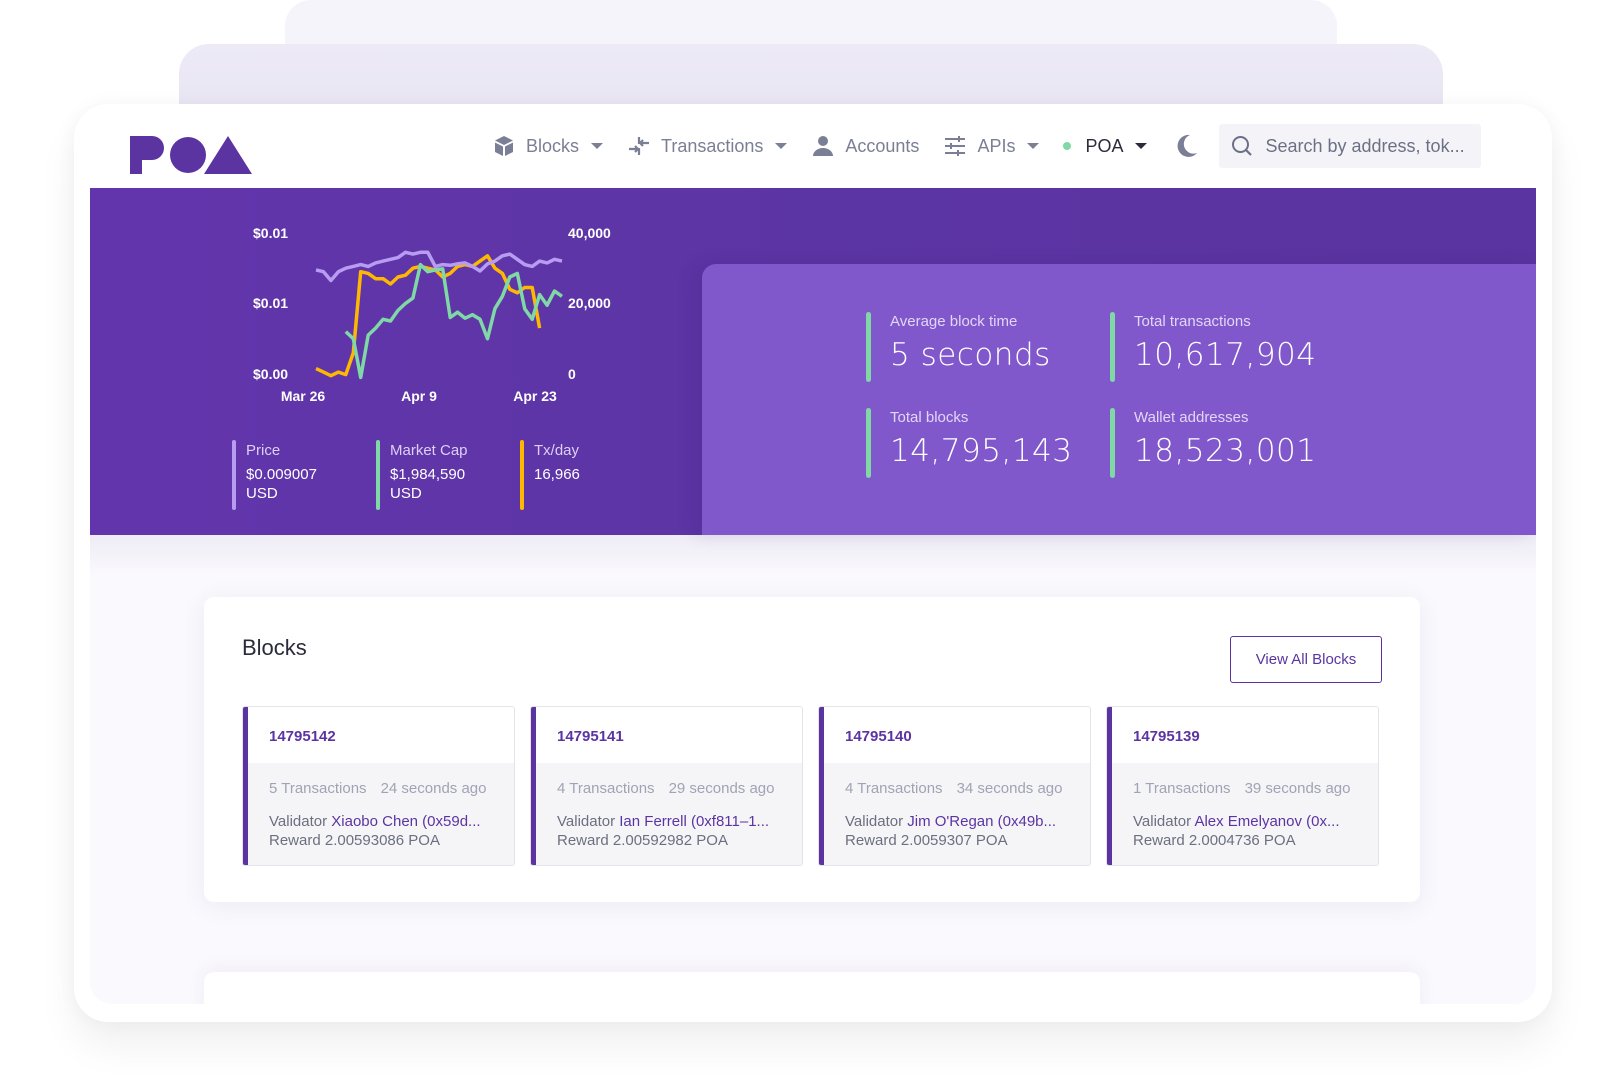 The height and width of the screenshot is (1092, 1620). What do you see at coordinates (1166, 736) in the screenshot?
I see `block-number-link: 14795139` at bounding box center [1166, 736].